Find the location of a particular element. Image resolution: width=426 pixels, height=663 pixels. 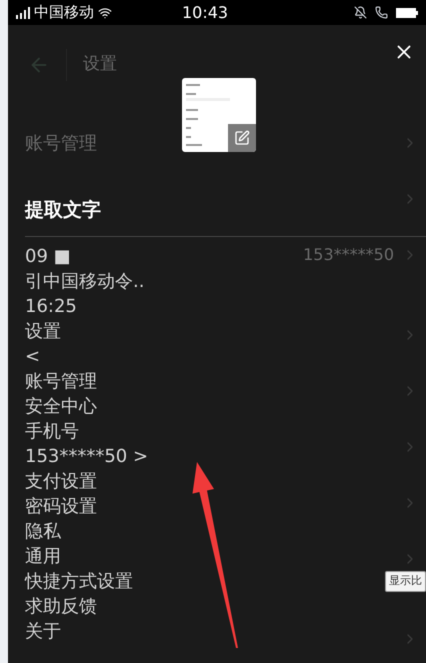

phone-number: 153*****50 is located at coordinates (348, 255).